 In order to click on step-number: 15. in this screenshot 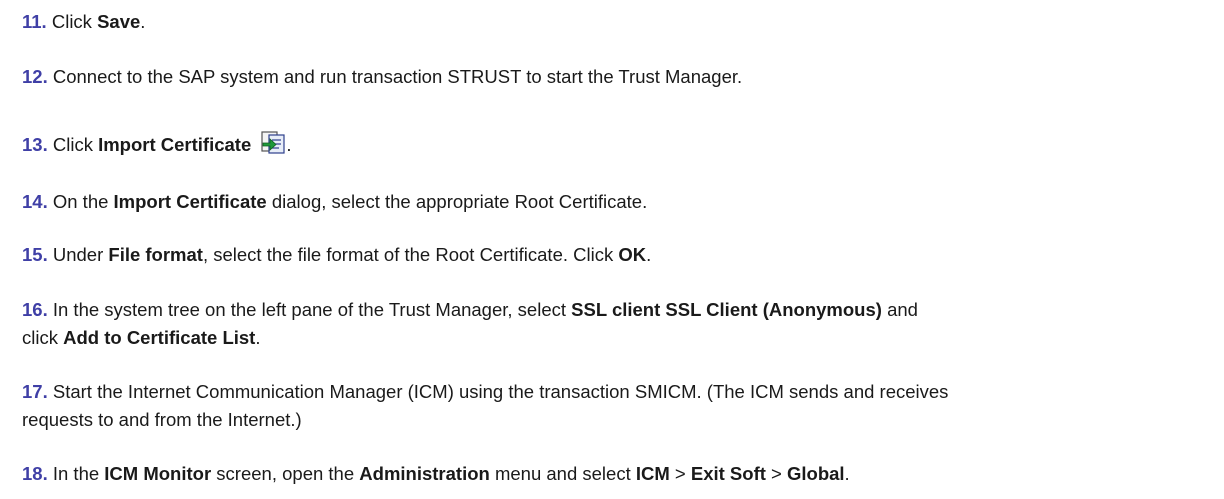, I will do `click(35, 254)`.